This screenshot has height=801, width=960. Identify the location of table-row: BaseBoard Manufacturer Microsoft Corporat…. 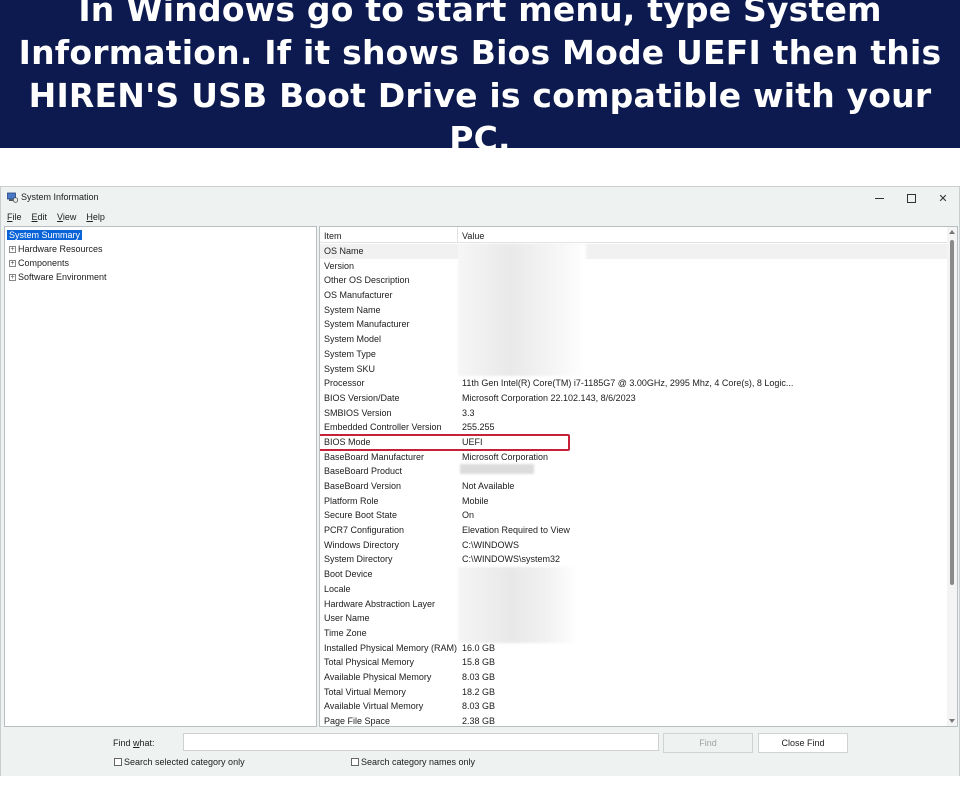
(634, 457).